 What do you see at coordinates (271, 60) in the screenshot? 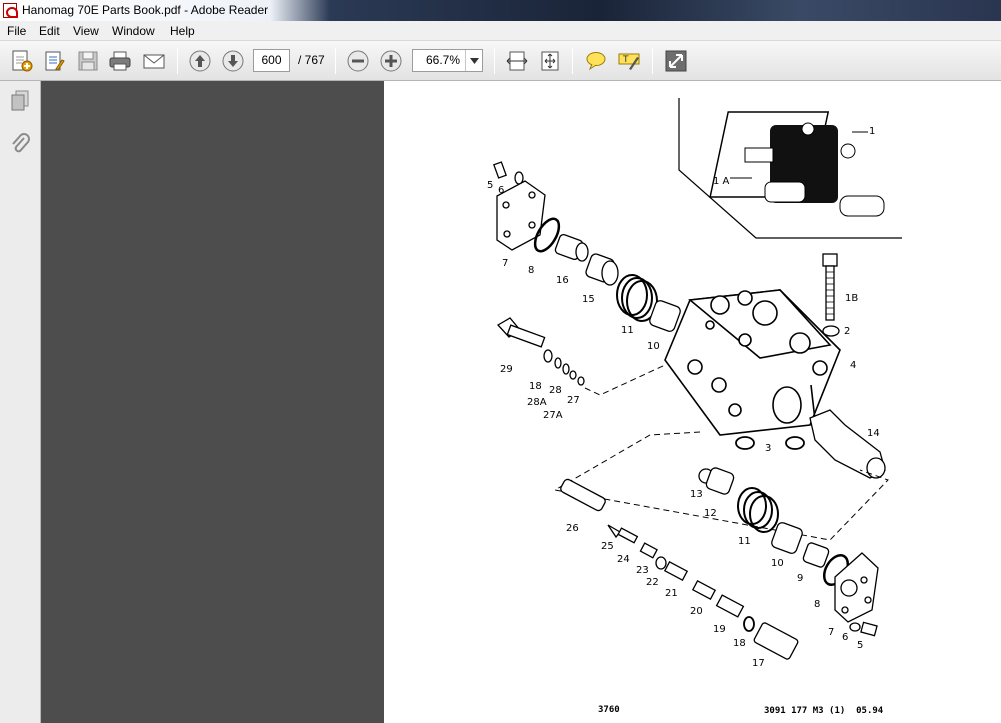
I see `page-number-input: 600` at bounding box center [271, 60].